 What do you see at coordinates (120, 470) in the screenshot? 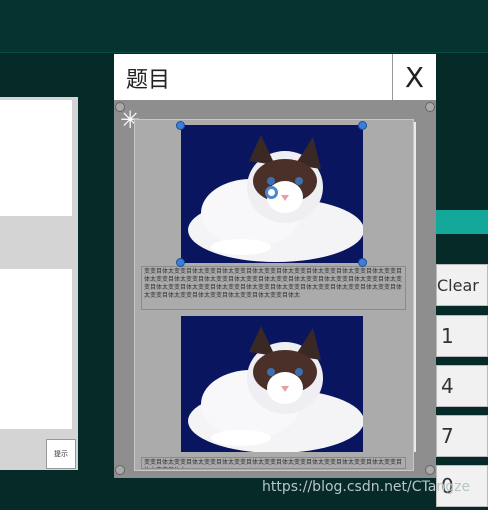
I see `resize-handle-bottom-left` at bounding box center [120, 470].